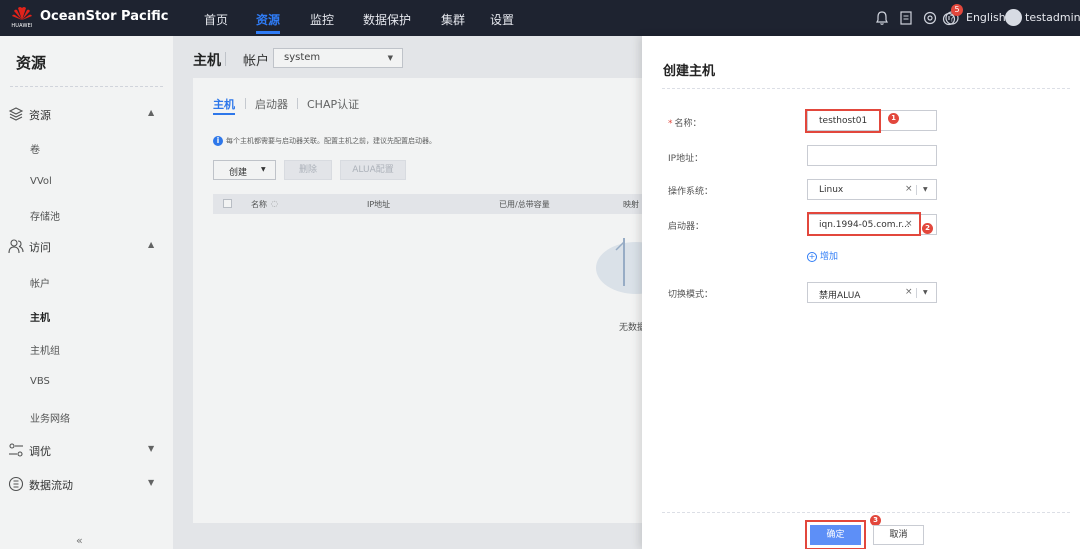  Describe the element at coordinates (51, 485) in the screenshot. I see `sidebar-group-label: 数据流动` at that location.